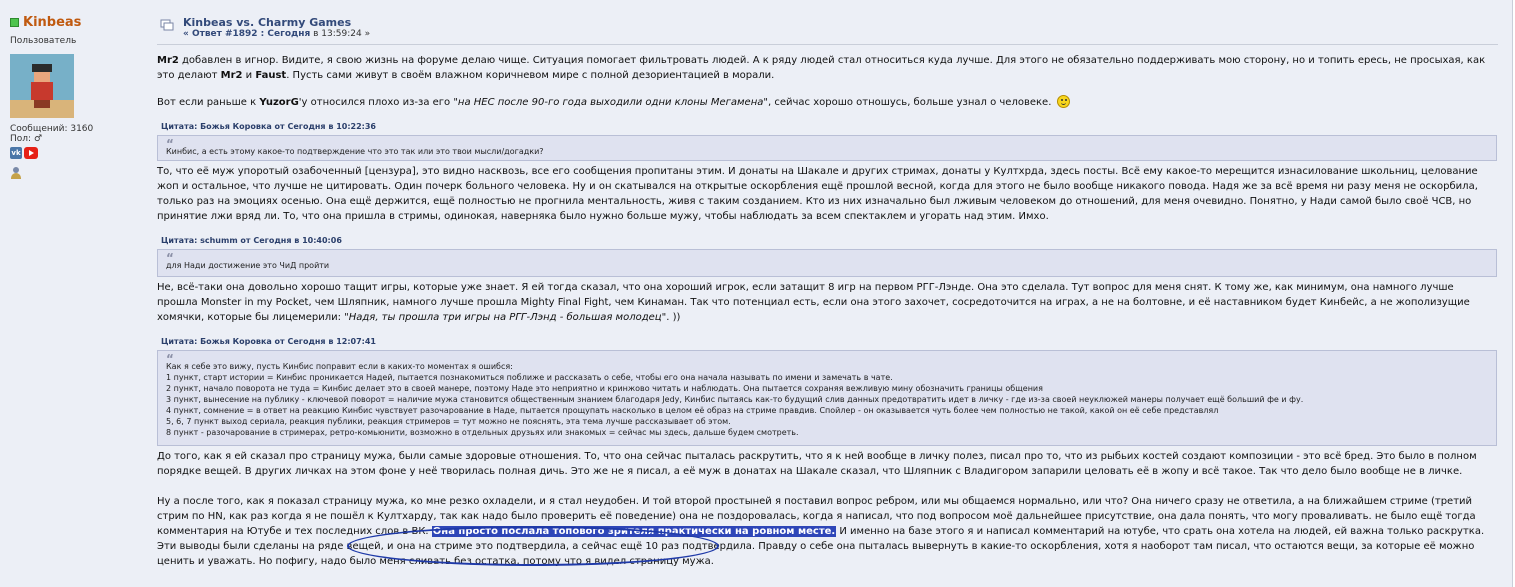 The image size is (1515, 587). What do you see at coordinates (340, 34) in the screenshot?
I see `reply-time: в 13:59:24 »` at bounding box center [340, 34].